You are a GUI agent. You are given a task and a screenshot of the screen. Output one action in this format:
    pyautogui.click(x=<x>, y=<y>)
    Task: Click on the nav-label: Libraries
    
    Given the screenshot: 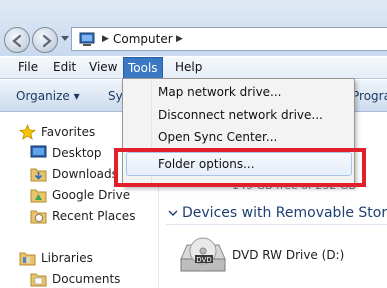 What is the action you would take?
    pyautogui.click(x=67, y=258)
    